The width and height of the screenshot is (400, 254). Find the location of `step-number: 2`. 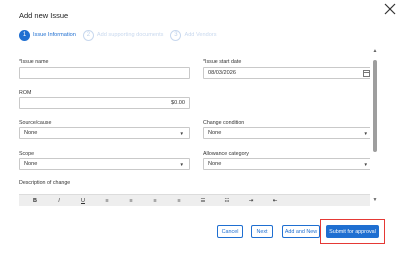

step-number: 2 is located at coordinates (88, 35).